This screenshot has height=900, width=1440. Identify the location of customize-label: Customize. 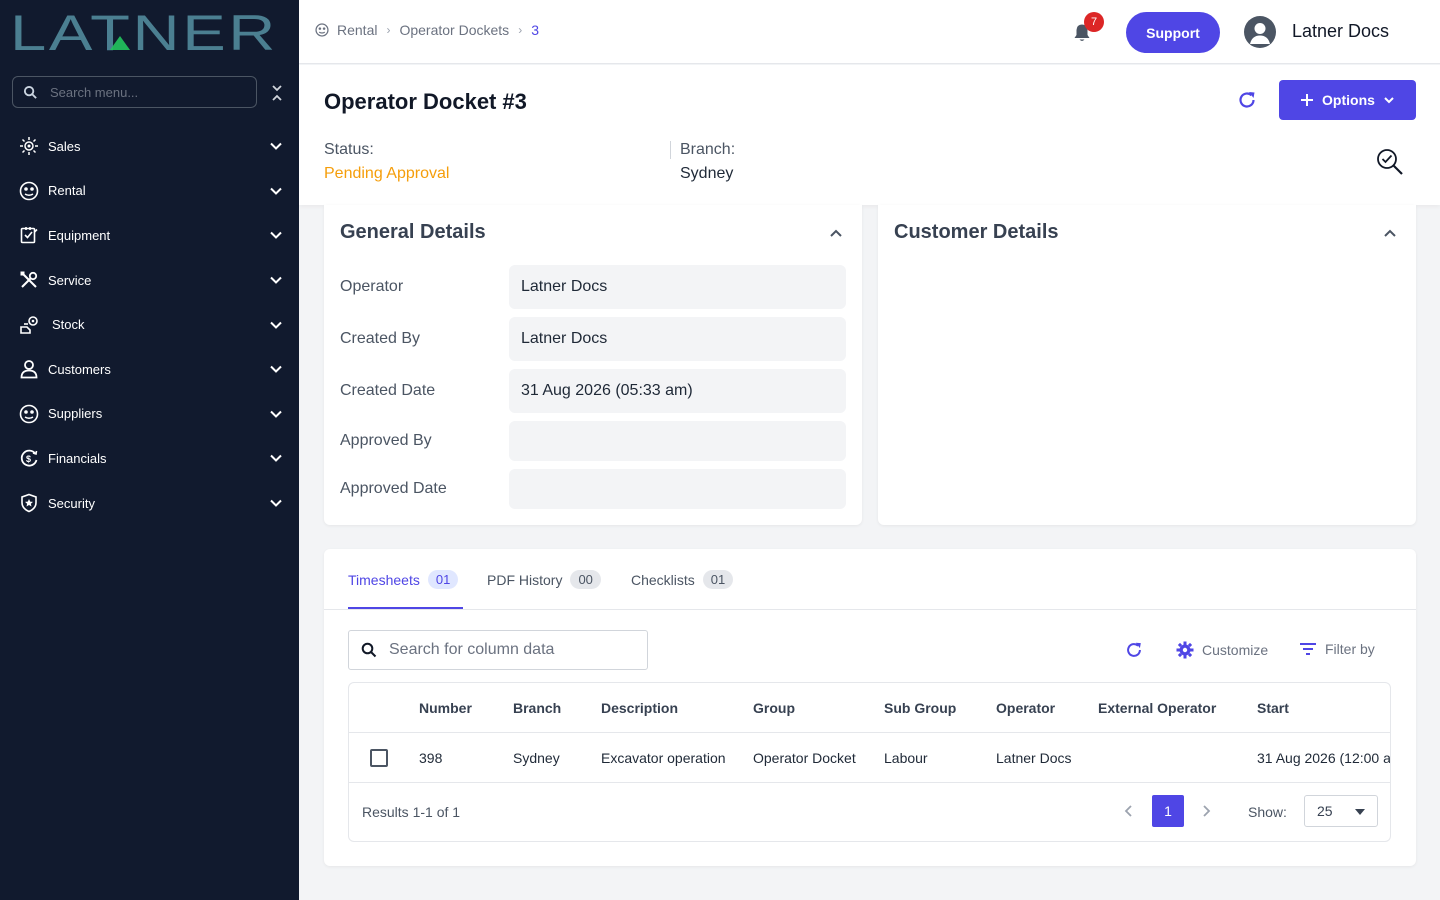
(1235, 650).